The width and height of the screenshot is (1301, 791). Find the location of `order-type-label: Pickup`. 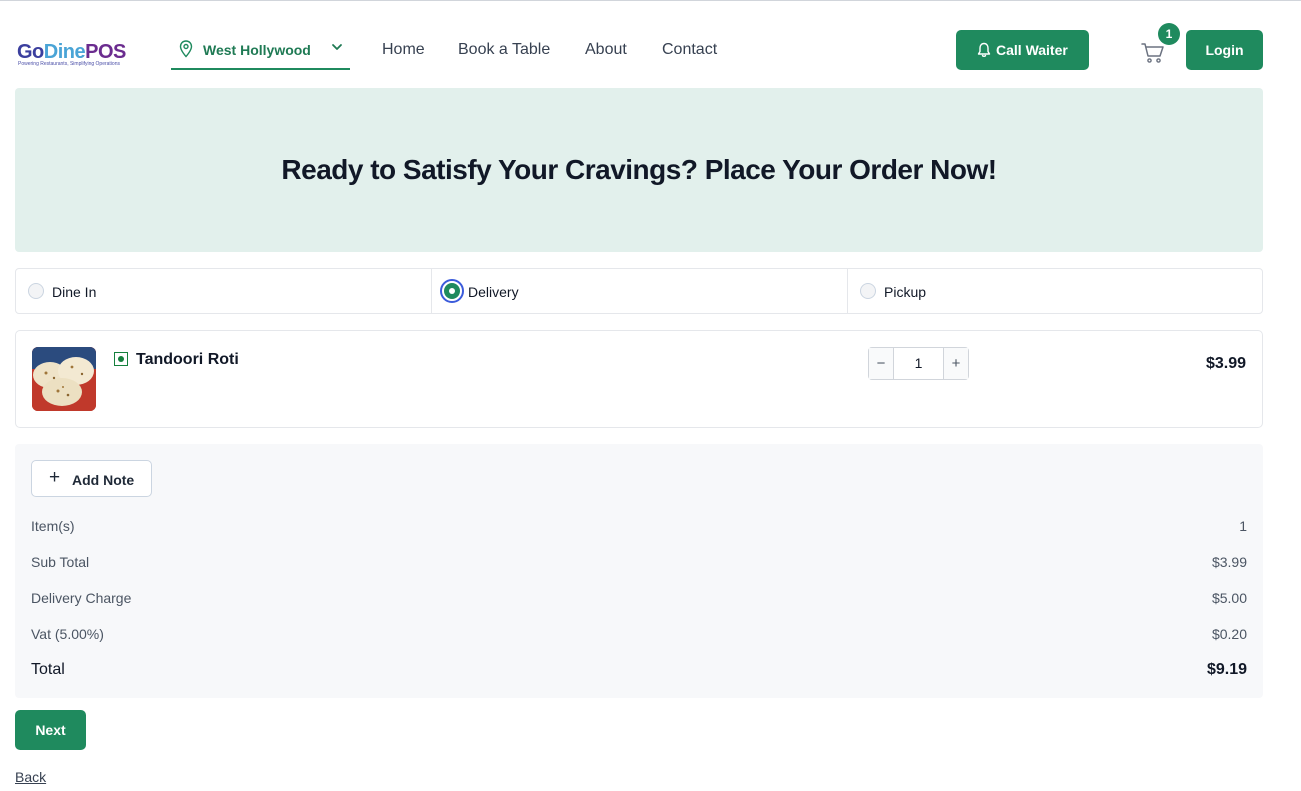

order-type-label: Pickup is located at coordinates (905, 292).